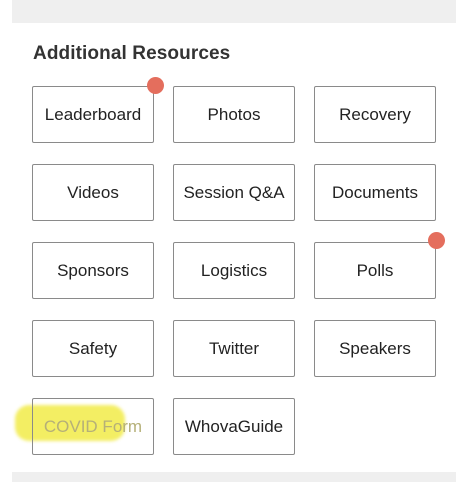 This screenshot has width=456, height=482. I want to click on covid-form-button: COVID Form, so click(93, 426).